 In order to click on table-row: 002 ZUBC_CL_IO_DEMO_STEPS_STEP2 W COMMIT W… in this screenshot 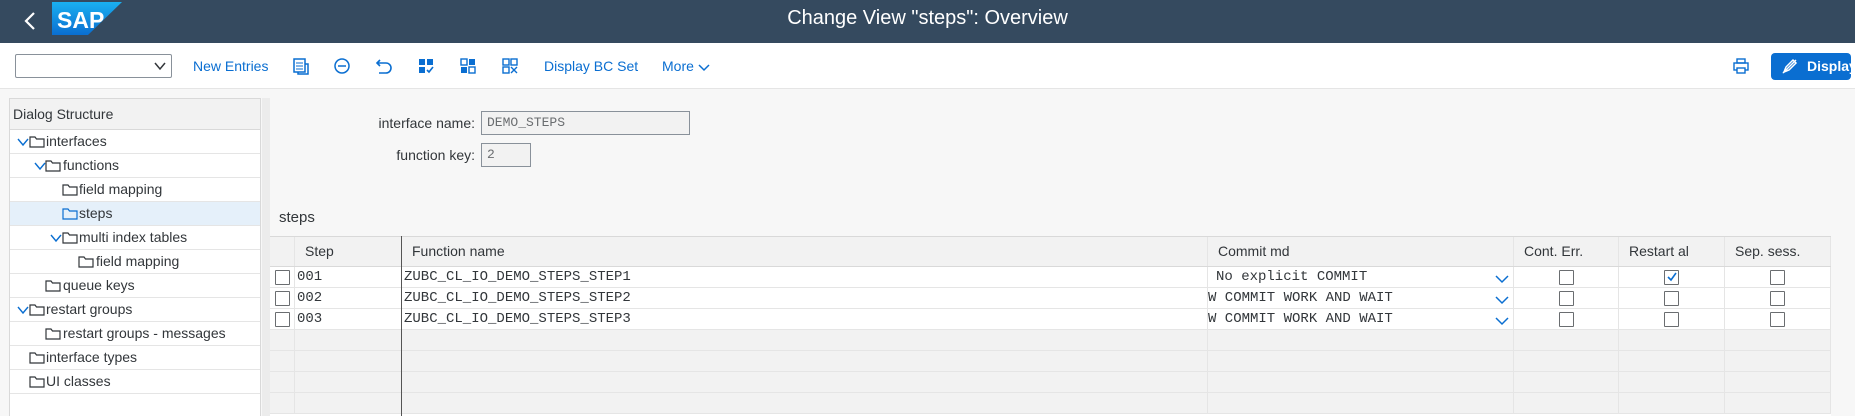, I will do `click(1062, 298)`.